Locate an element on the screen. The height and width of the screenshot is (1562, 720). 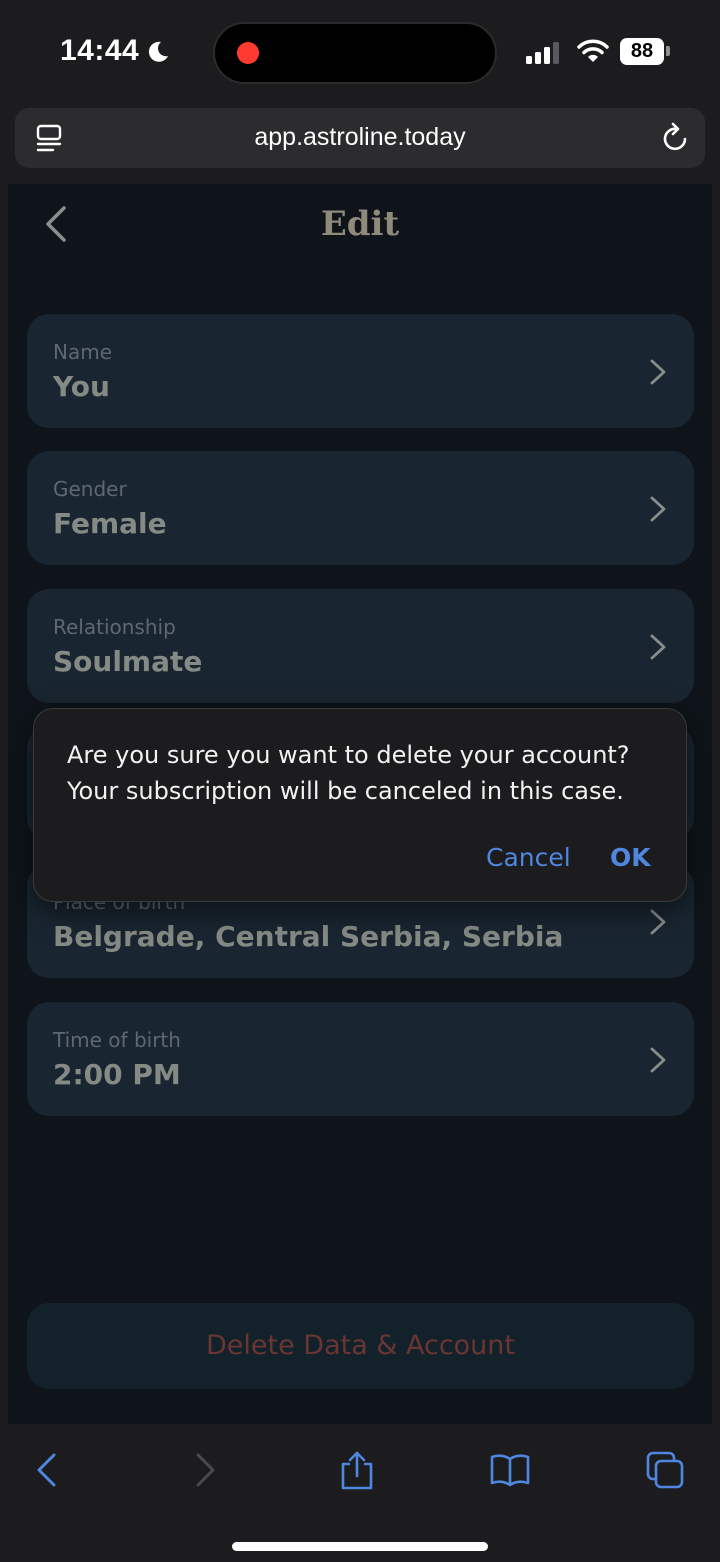
field-label: Gender is located at coordinates (90, 489).